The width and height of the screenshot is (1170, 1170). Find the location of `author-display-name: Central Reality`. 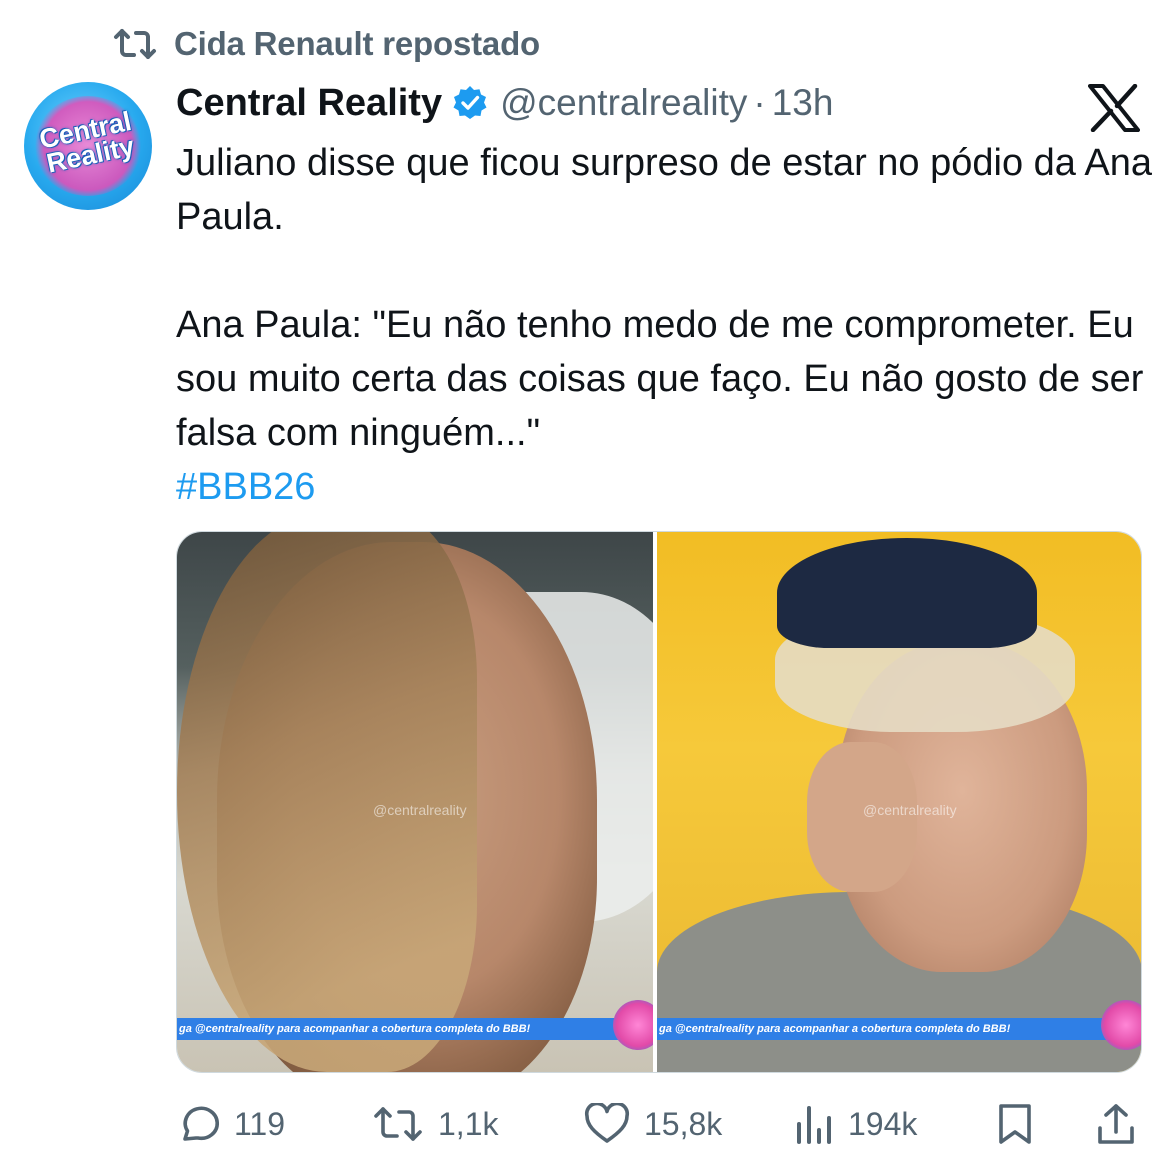

author-display-name: Central Reality is located at coordinates (309, 103).